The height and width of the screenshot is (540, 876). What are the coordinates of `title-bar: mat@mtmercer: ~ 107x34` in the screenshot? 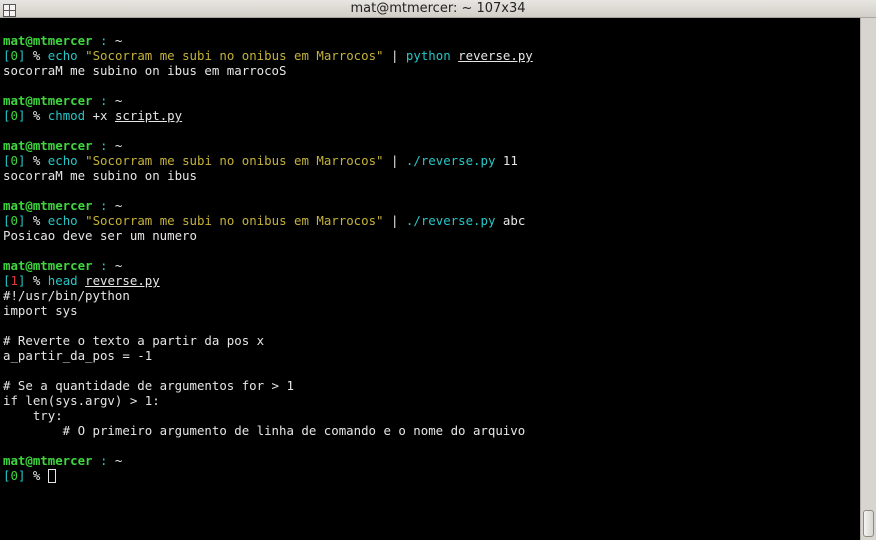 It's located at (438, 9).